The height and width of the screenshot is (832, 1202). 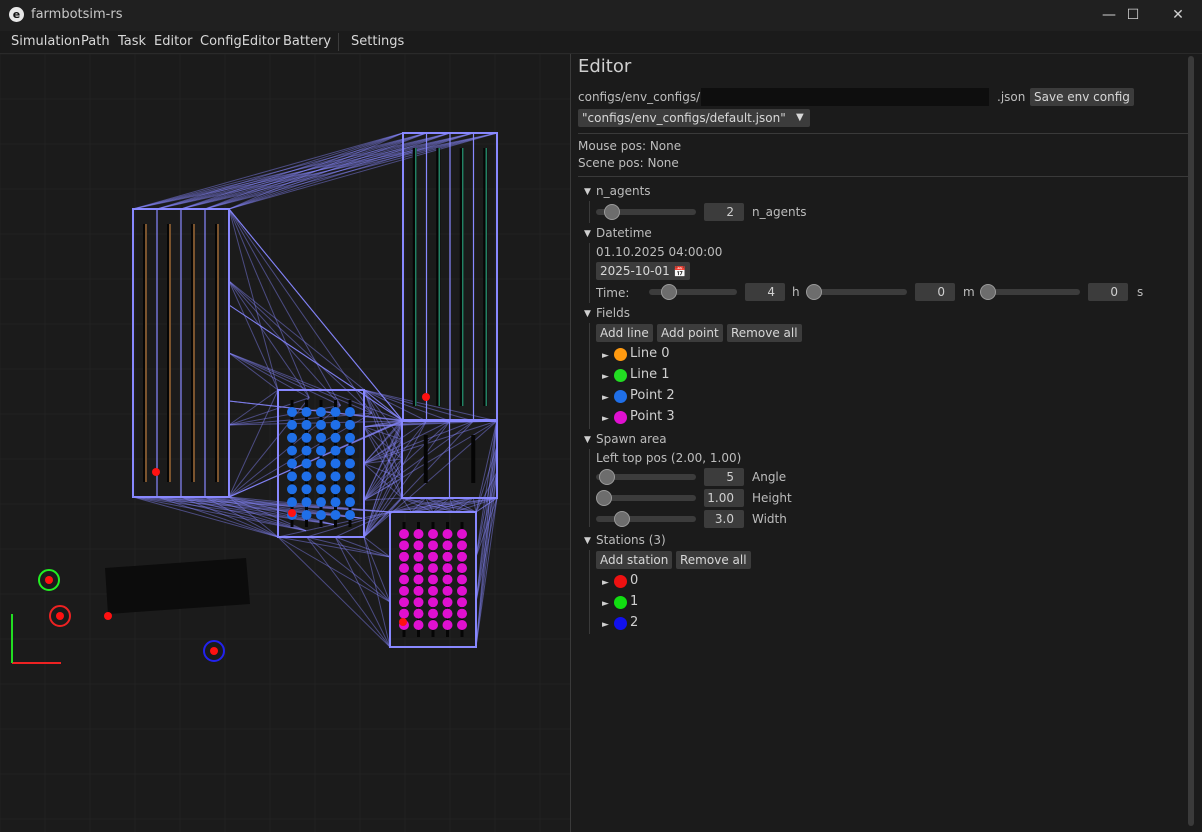 What do you see at coordinates (631, 540) in the screenshot?
I see `stations-header: Stations (3)` at bounding box center [631, 540].